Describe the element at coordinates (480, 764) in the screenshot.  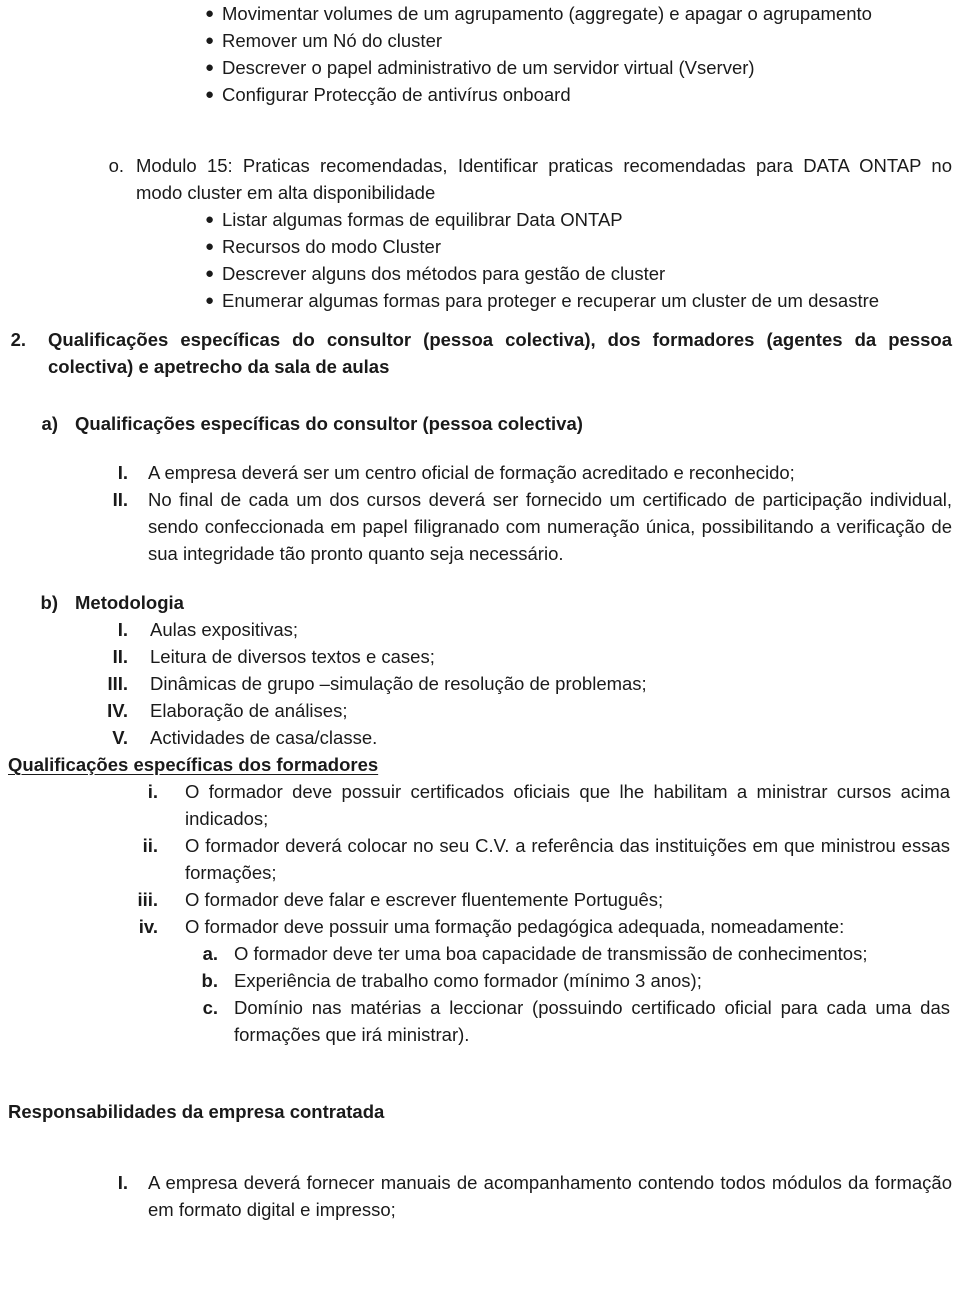
I see `trainers-heading-wrap: Qualificações específicas dos formadores` at that location.